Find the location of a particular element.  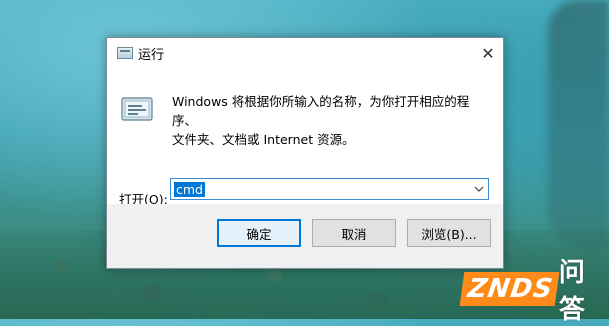

run-dialog-icon is located at coordinates (125, 53).